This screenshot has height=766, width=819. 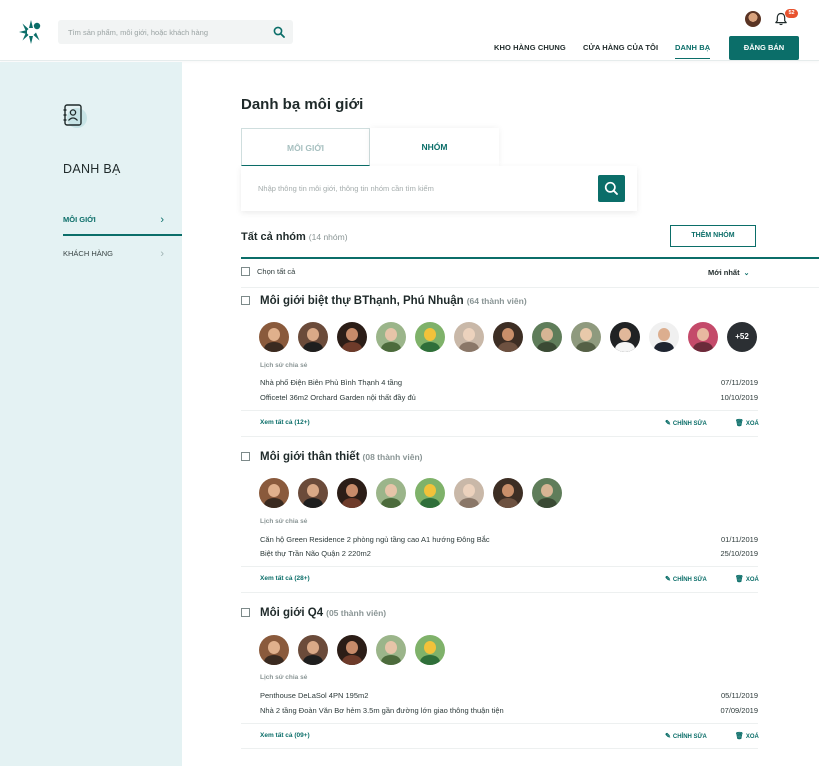 I want to click on group-list-title: Tất cả nhóm, so click(x=273, y=237).